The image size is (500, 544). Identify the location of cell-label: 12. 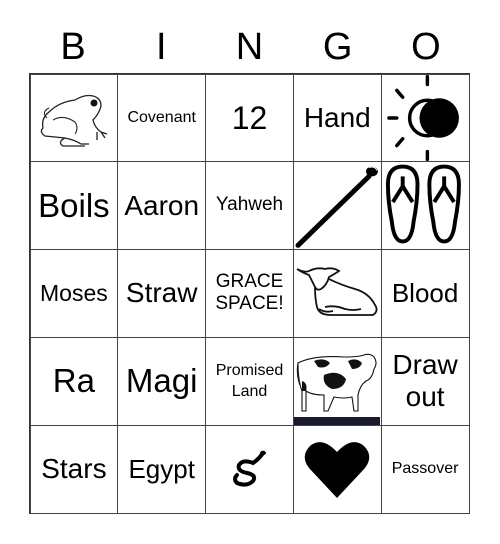
(249, 117).